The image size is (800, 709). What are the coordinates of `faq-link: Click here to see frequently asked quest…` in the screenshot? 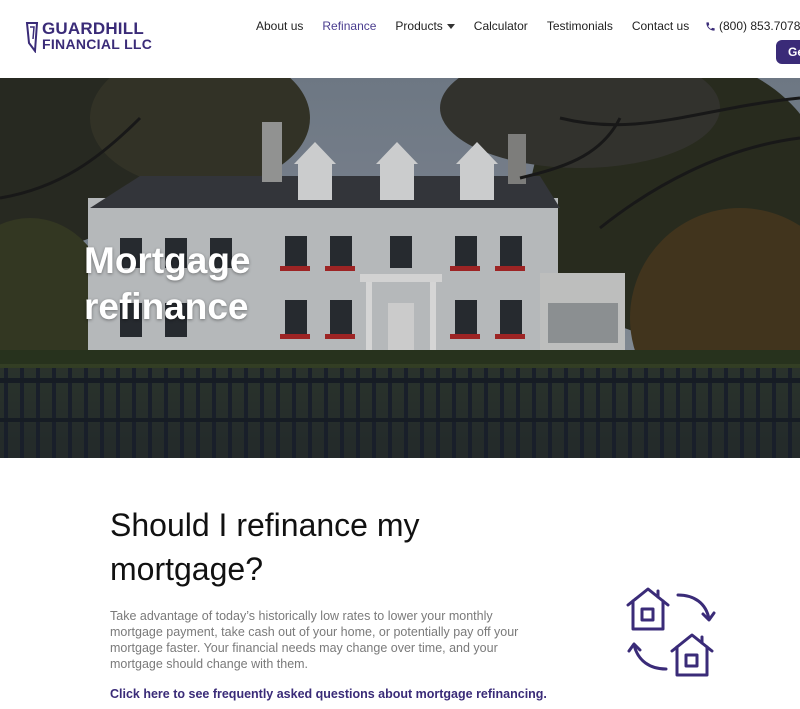 It's located at (328, 694).